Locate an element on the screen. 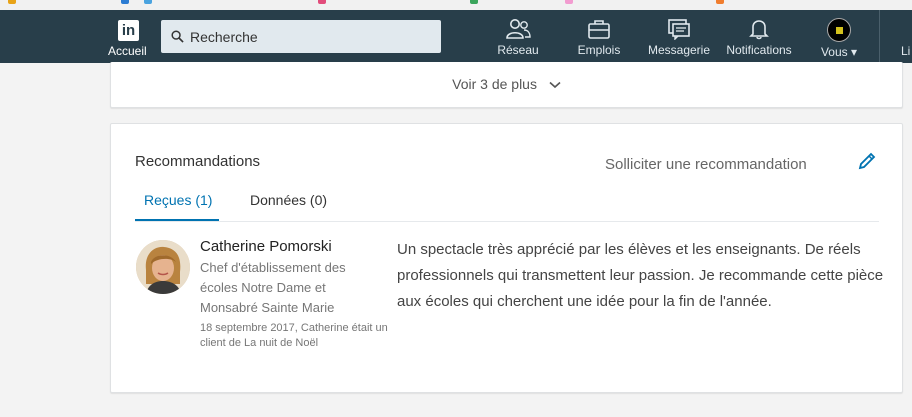  recommender-name: Catherine Pomorski is located at coordinates (266, 246).